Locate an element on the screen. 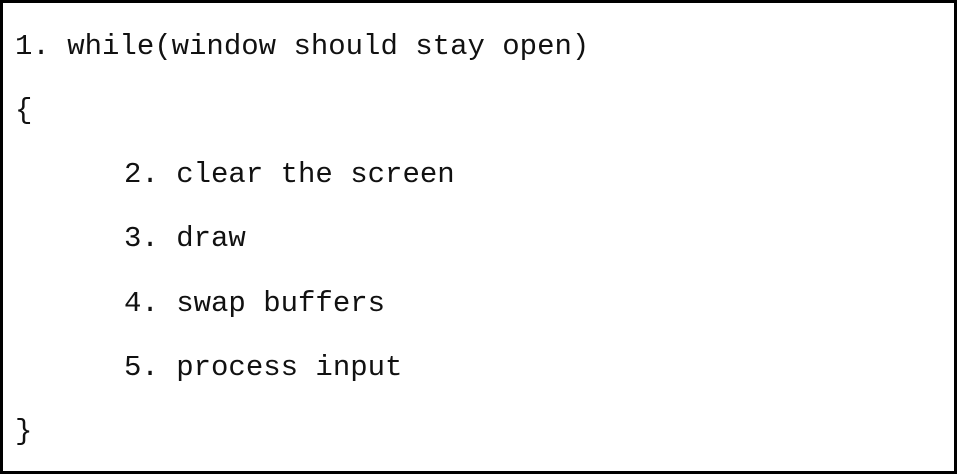 The width and height of the screenshot is (957, 474). code-line-clear-screen: 2. clear the screen is located at coordinates (289, 174).